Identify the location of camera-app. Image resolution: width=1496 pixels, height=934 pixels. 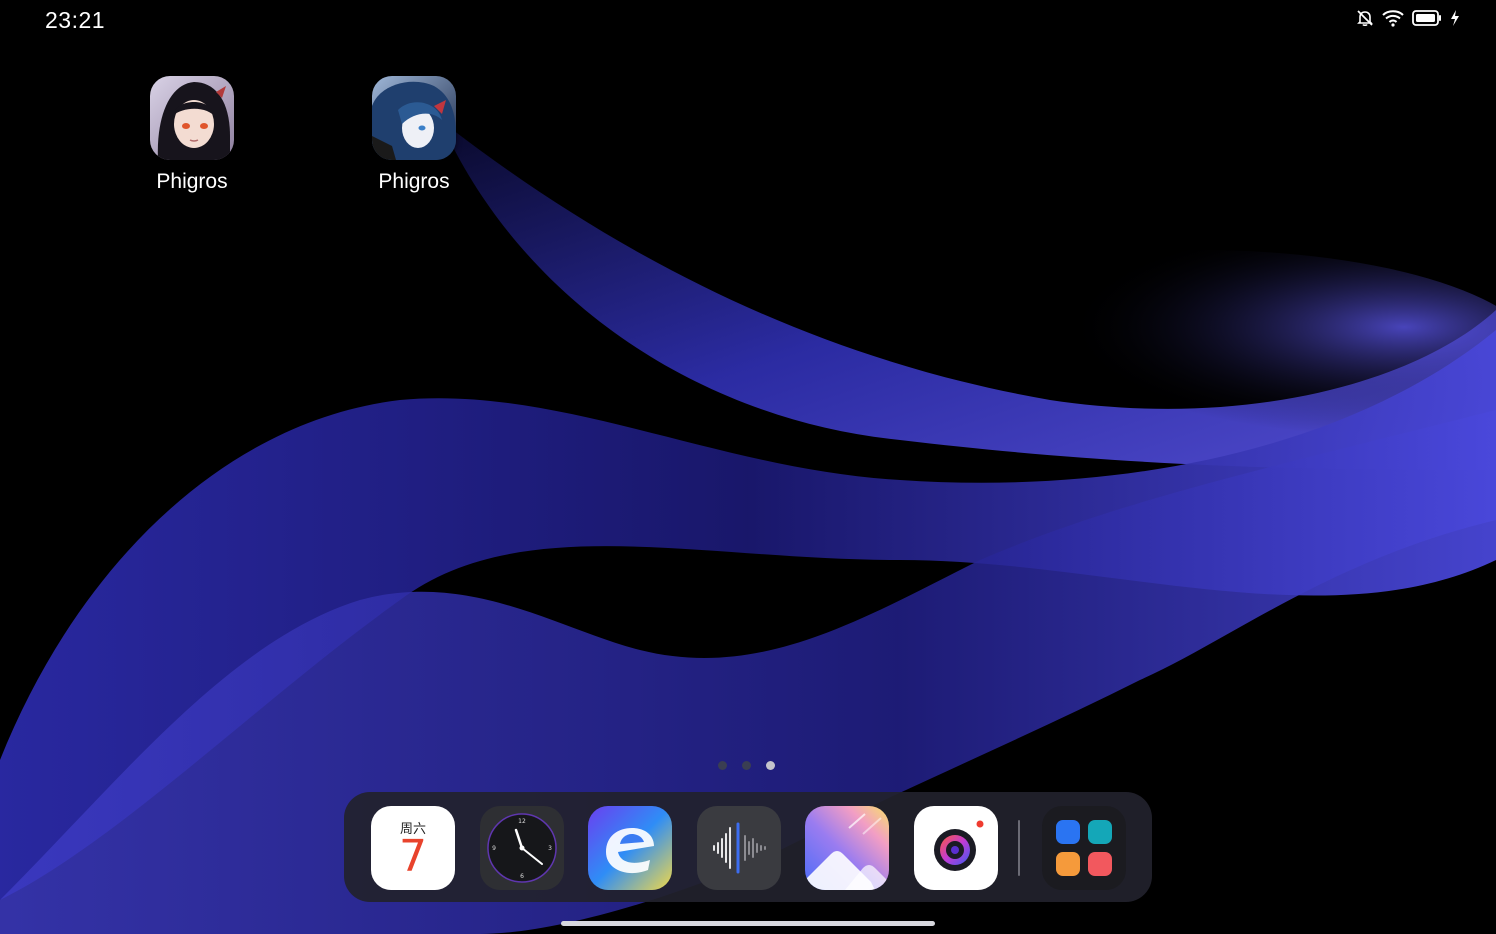
(956, 848).